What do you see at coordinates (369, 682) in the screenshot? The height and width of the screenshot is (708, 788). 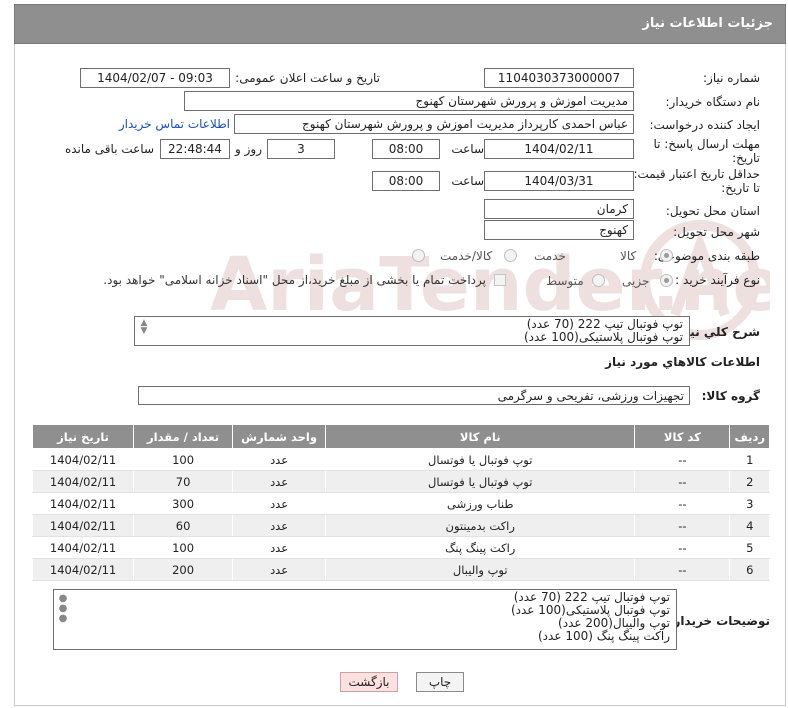 I see `back-button: بازگشت` at bounding box center [369, 682].